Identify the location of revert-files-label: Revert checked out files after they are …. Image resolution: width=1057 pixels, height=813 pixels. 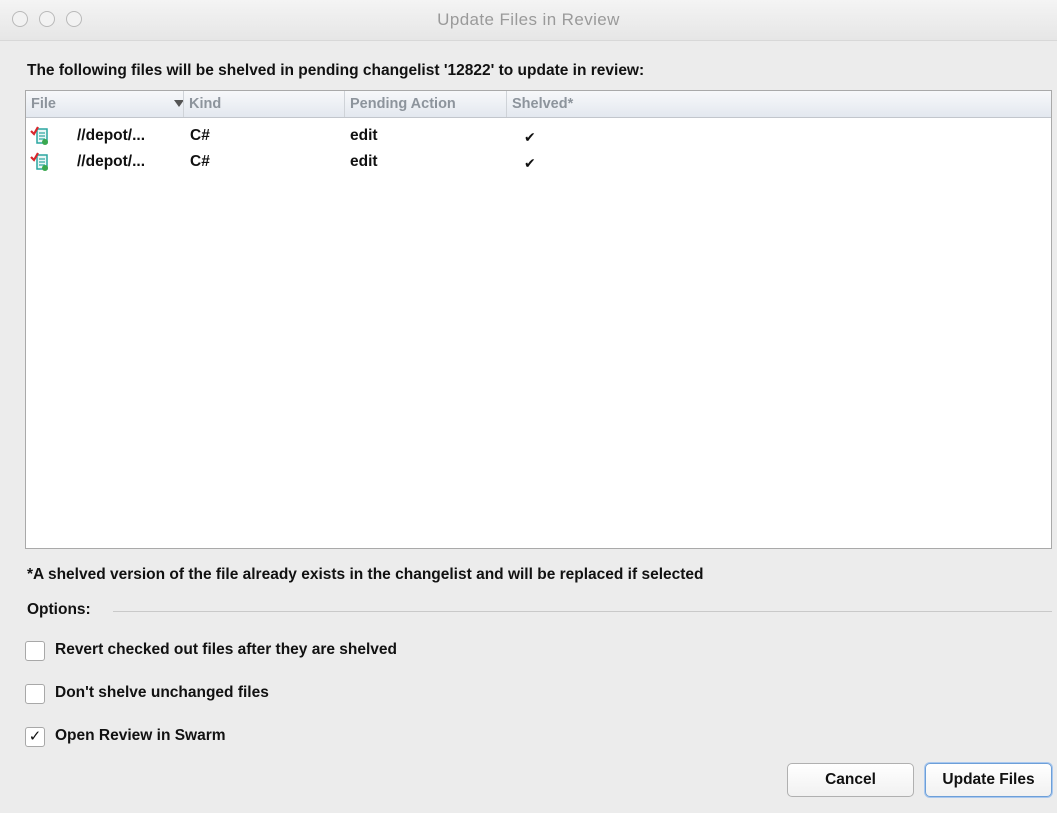
(226, 650).